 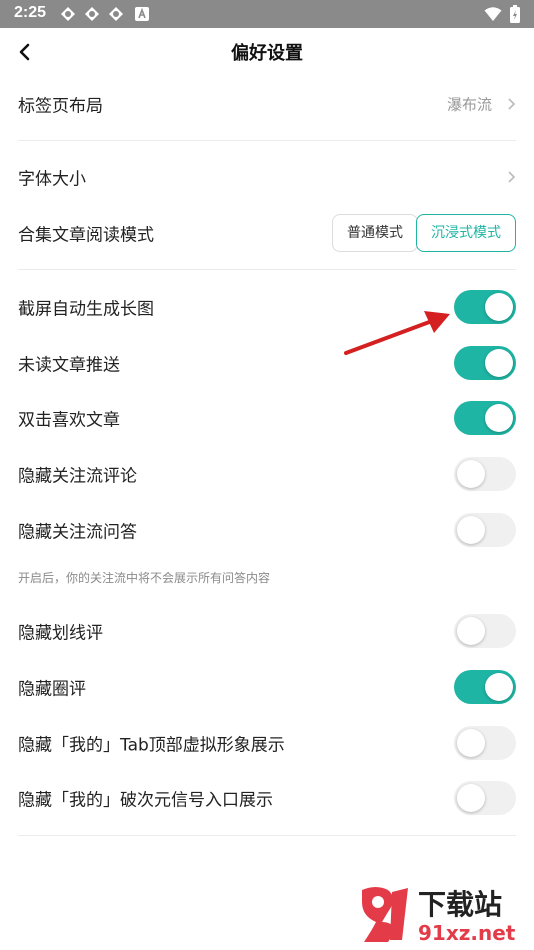 What do you see at coordinates (267, 687) in the screenshot?
I see `hide-circle-comments-row: 隐藏圈评` at bounding box center [267, 687].